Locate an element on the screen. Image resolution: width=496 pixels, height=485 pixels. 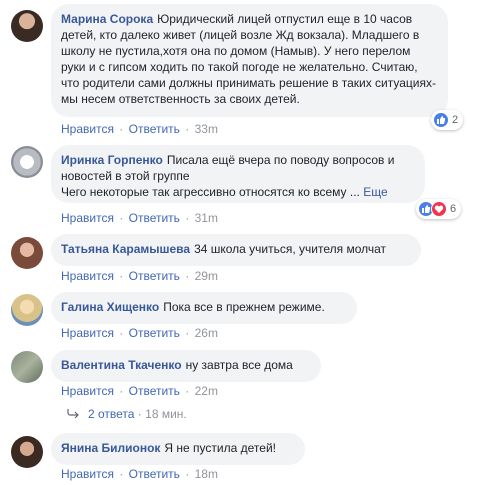
comment-actions: Нравится · Ответить · 29m is located at coordinates (139, 276).